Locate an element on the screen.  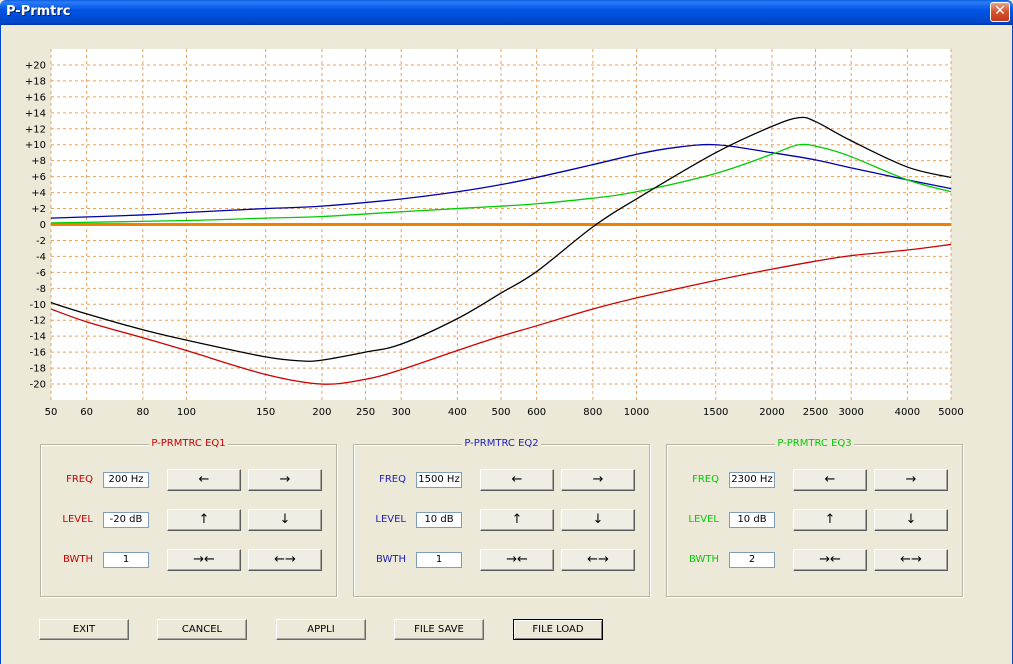
y-tick-label: +6 is located at coordinates (38, 177).